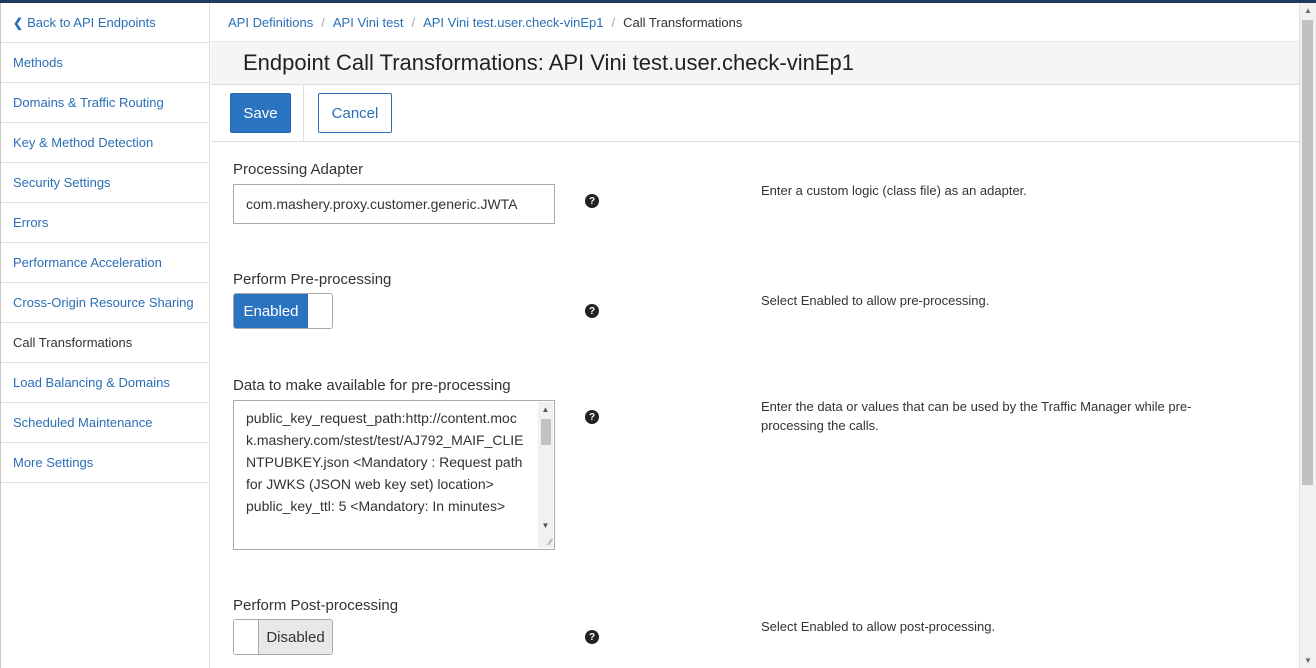  What do you see at coordinates (53, 462) in the screenshot?
I see `sidebar-item-label: More Settings` at bounding box center [53, 462].